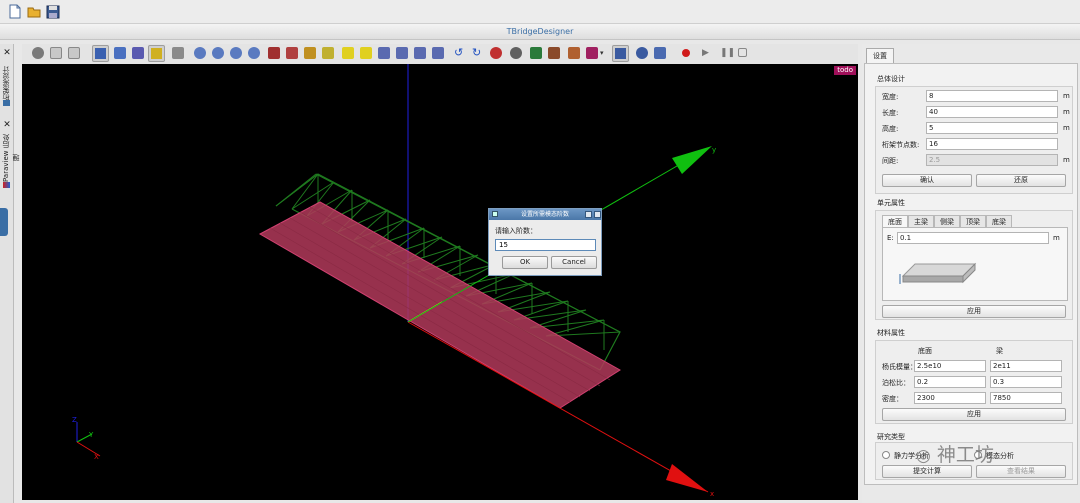 This screenshot has width=1080, height=503. Describe the element at coordinates (56, 53) in the screenshot. I see `rotate-icon` at that location.